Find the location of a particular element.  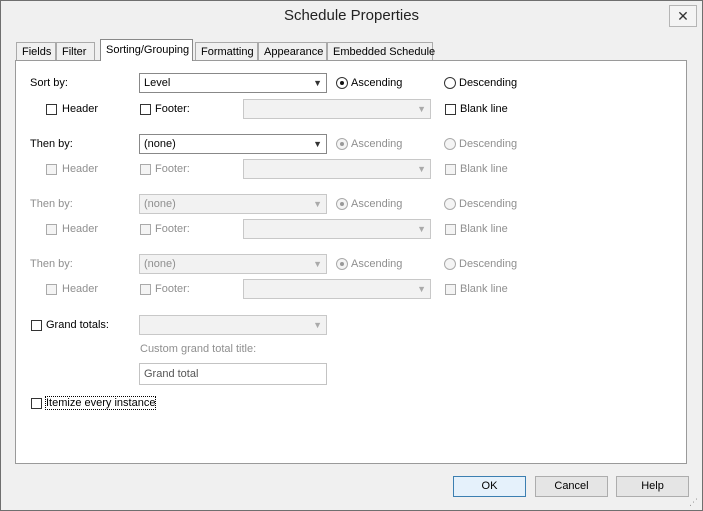

close-icon: ✕ is located at coordinates (683, 16).